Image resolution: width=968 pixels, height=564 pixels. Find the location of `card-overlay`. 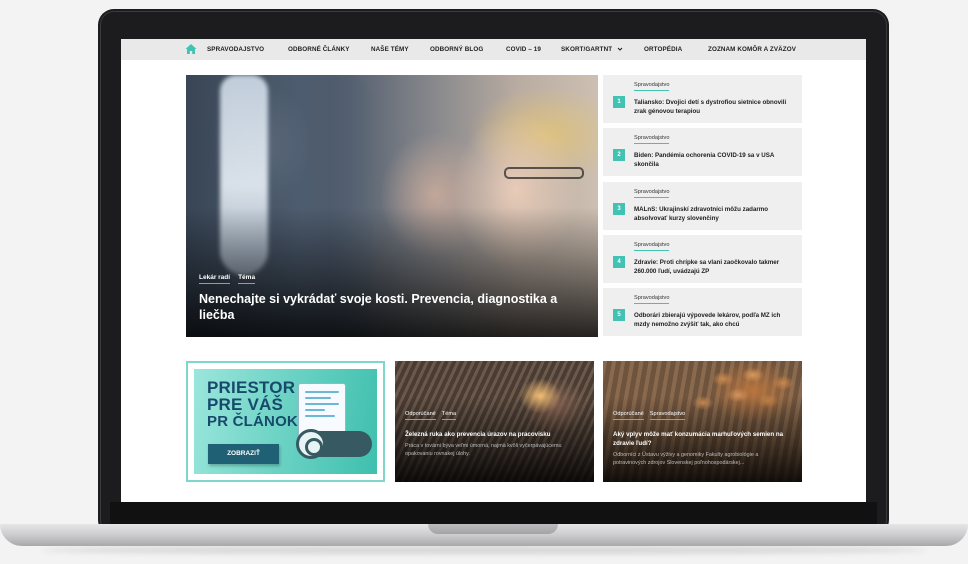

card-overlay is located at coordinates (494, 439).